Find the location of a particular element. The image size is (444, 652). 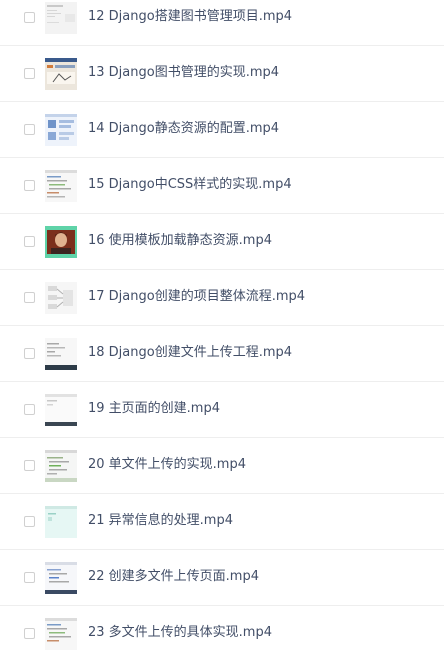

file-name: 19 主页面的创建.mp4 is located at coordinates (154, 409).